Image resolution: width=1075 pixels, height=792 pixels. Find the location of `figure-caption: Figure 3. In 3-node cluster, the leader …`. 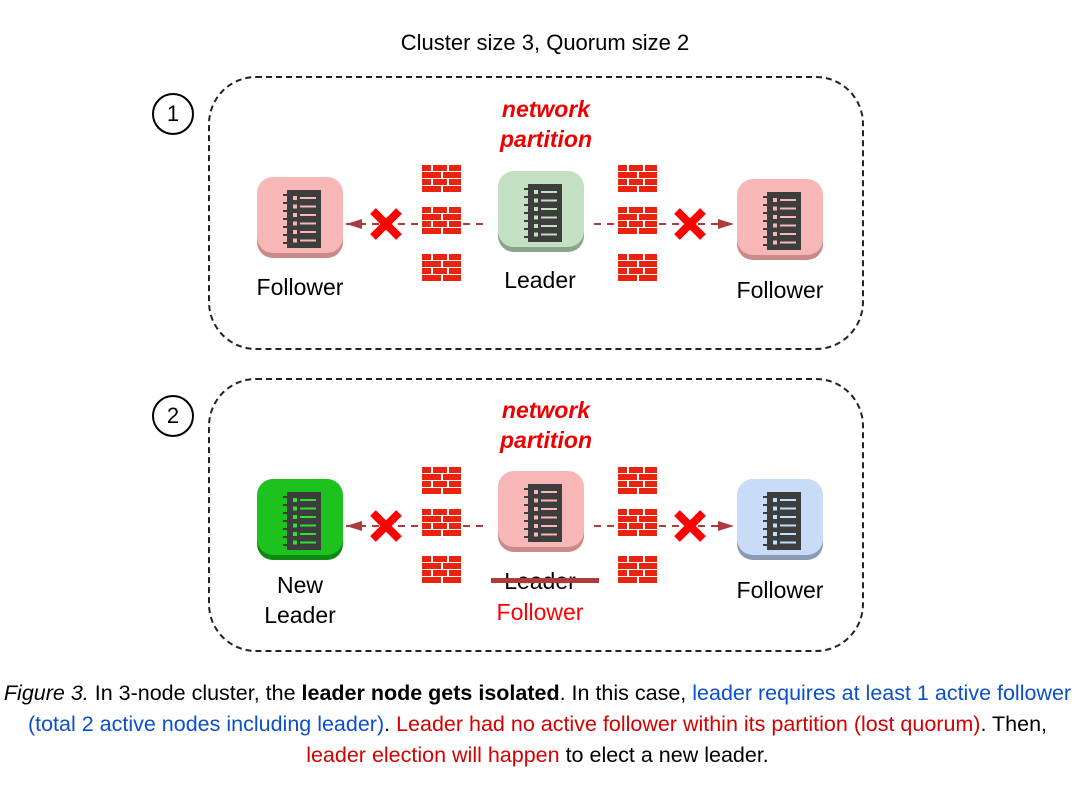

figure-caption: Figure 3. In 3-node cluster, the leader … is located at coordinates (537, 724).